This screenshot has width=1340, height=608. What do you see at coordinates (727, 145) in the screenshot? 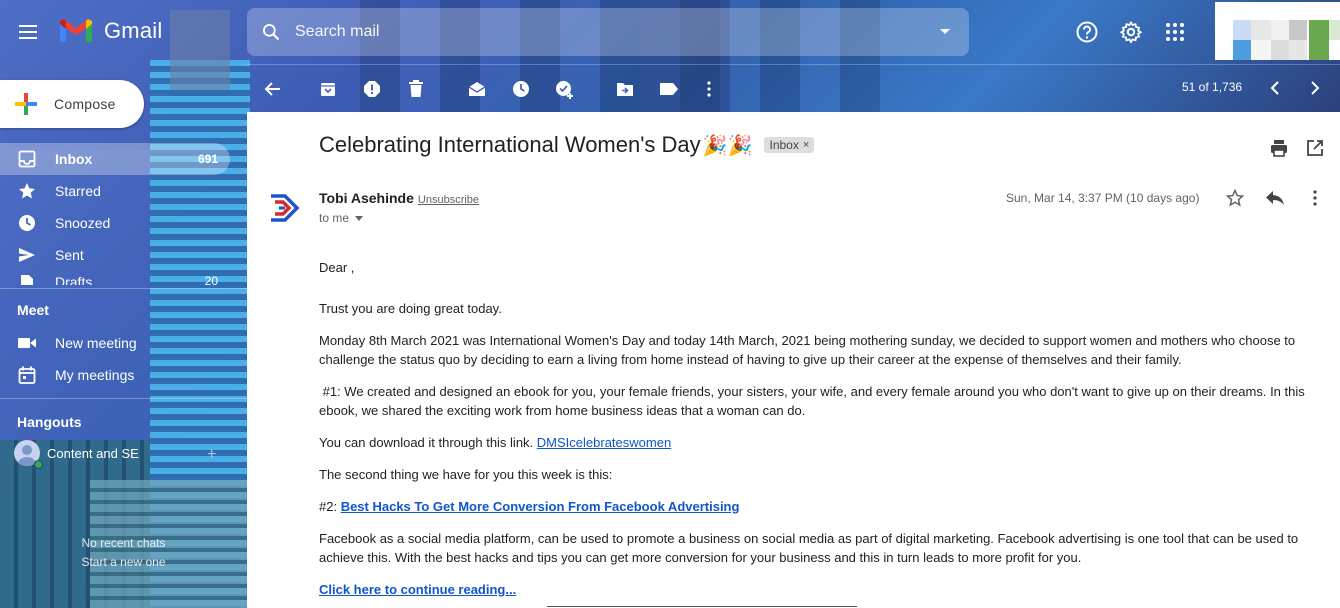
I see `party-popper-emoji: 🎉🎉` at bounding box center [727, 145].